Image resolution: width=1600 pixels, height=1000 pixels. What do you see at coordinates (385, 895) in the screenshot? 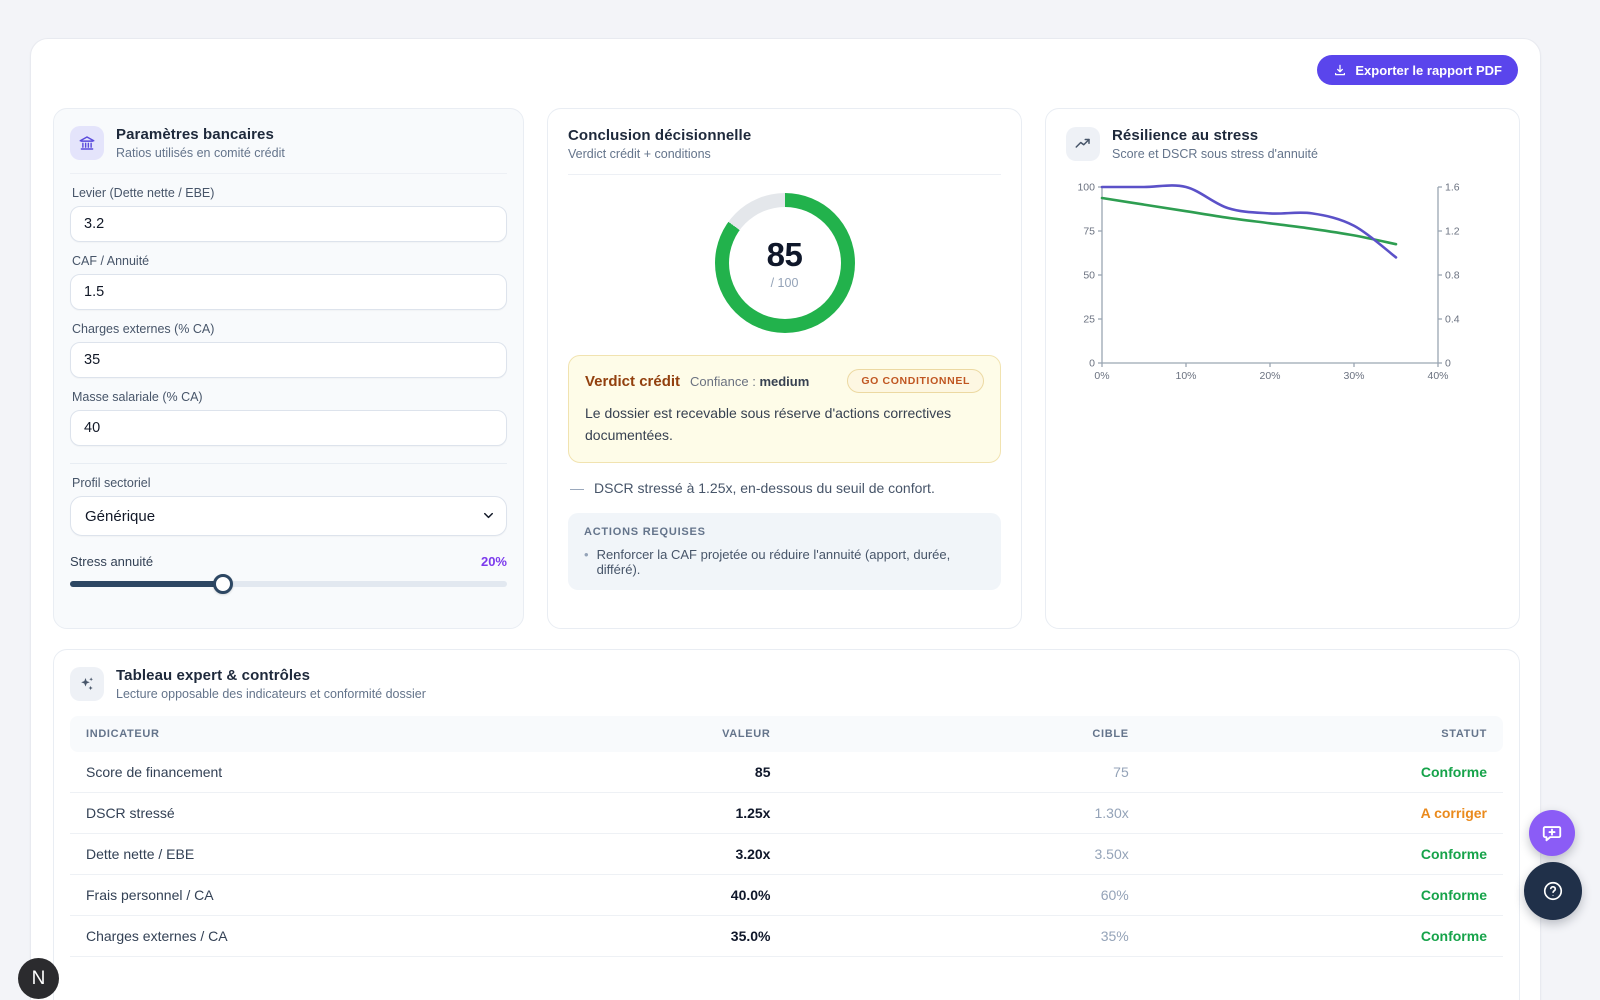
I see `table-cell: Frais personnel / CA` at bounding box center [385, 895].